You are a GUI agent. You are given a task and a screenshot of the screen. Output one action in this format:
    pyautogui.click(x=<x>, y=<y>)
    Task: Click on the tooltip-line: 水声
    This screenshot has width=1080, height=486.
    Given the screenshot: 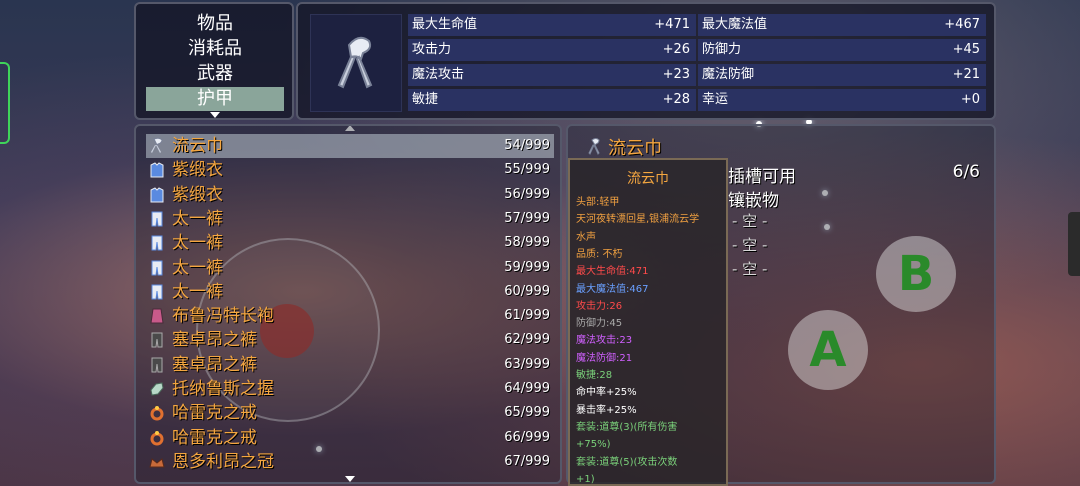 What is the action you would take?
    pyautogui.click(x=586, y=237)
    